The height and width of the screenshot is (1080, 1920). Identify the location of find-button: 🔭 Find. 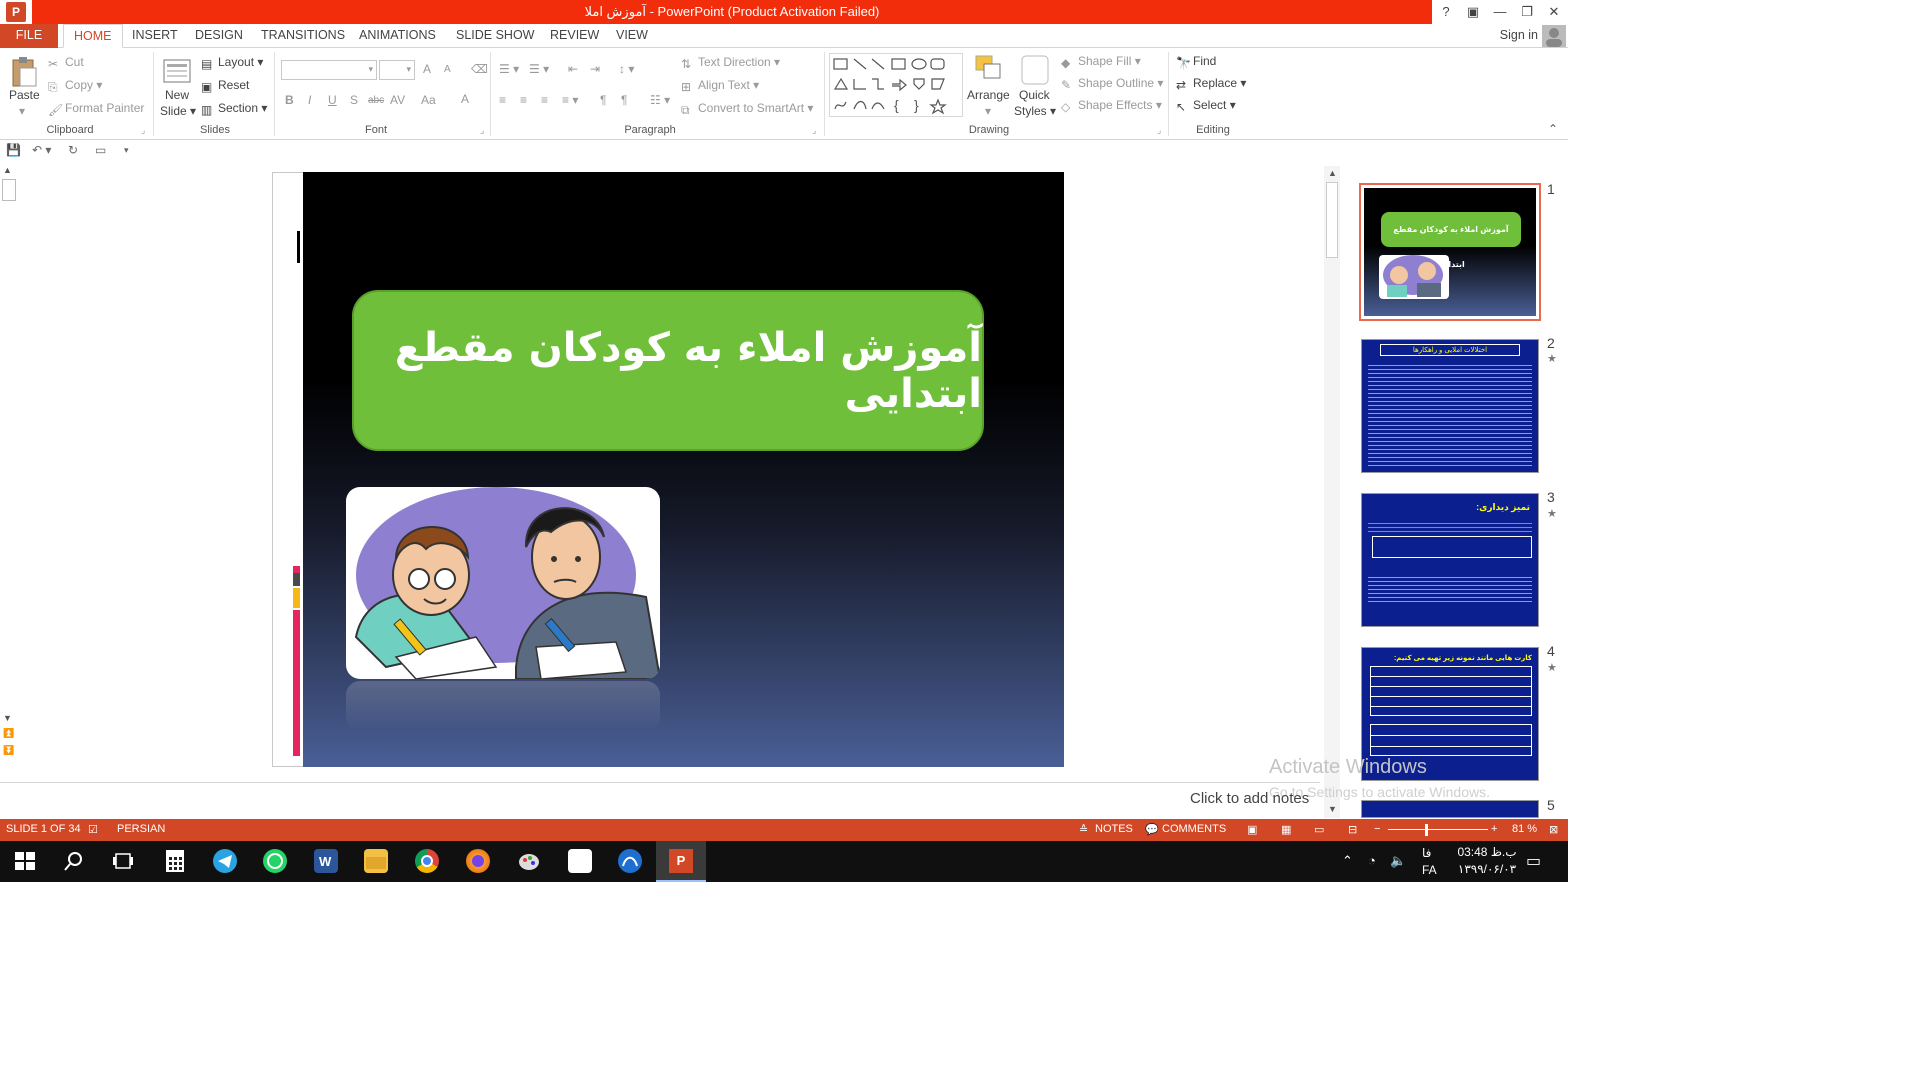
(1196, 62).